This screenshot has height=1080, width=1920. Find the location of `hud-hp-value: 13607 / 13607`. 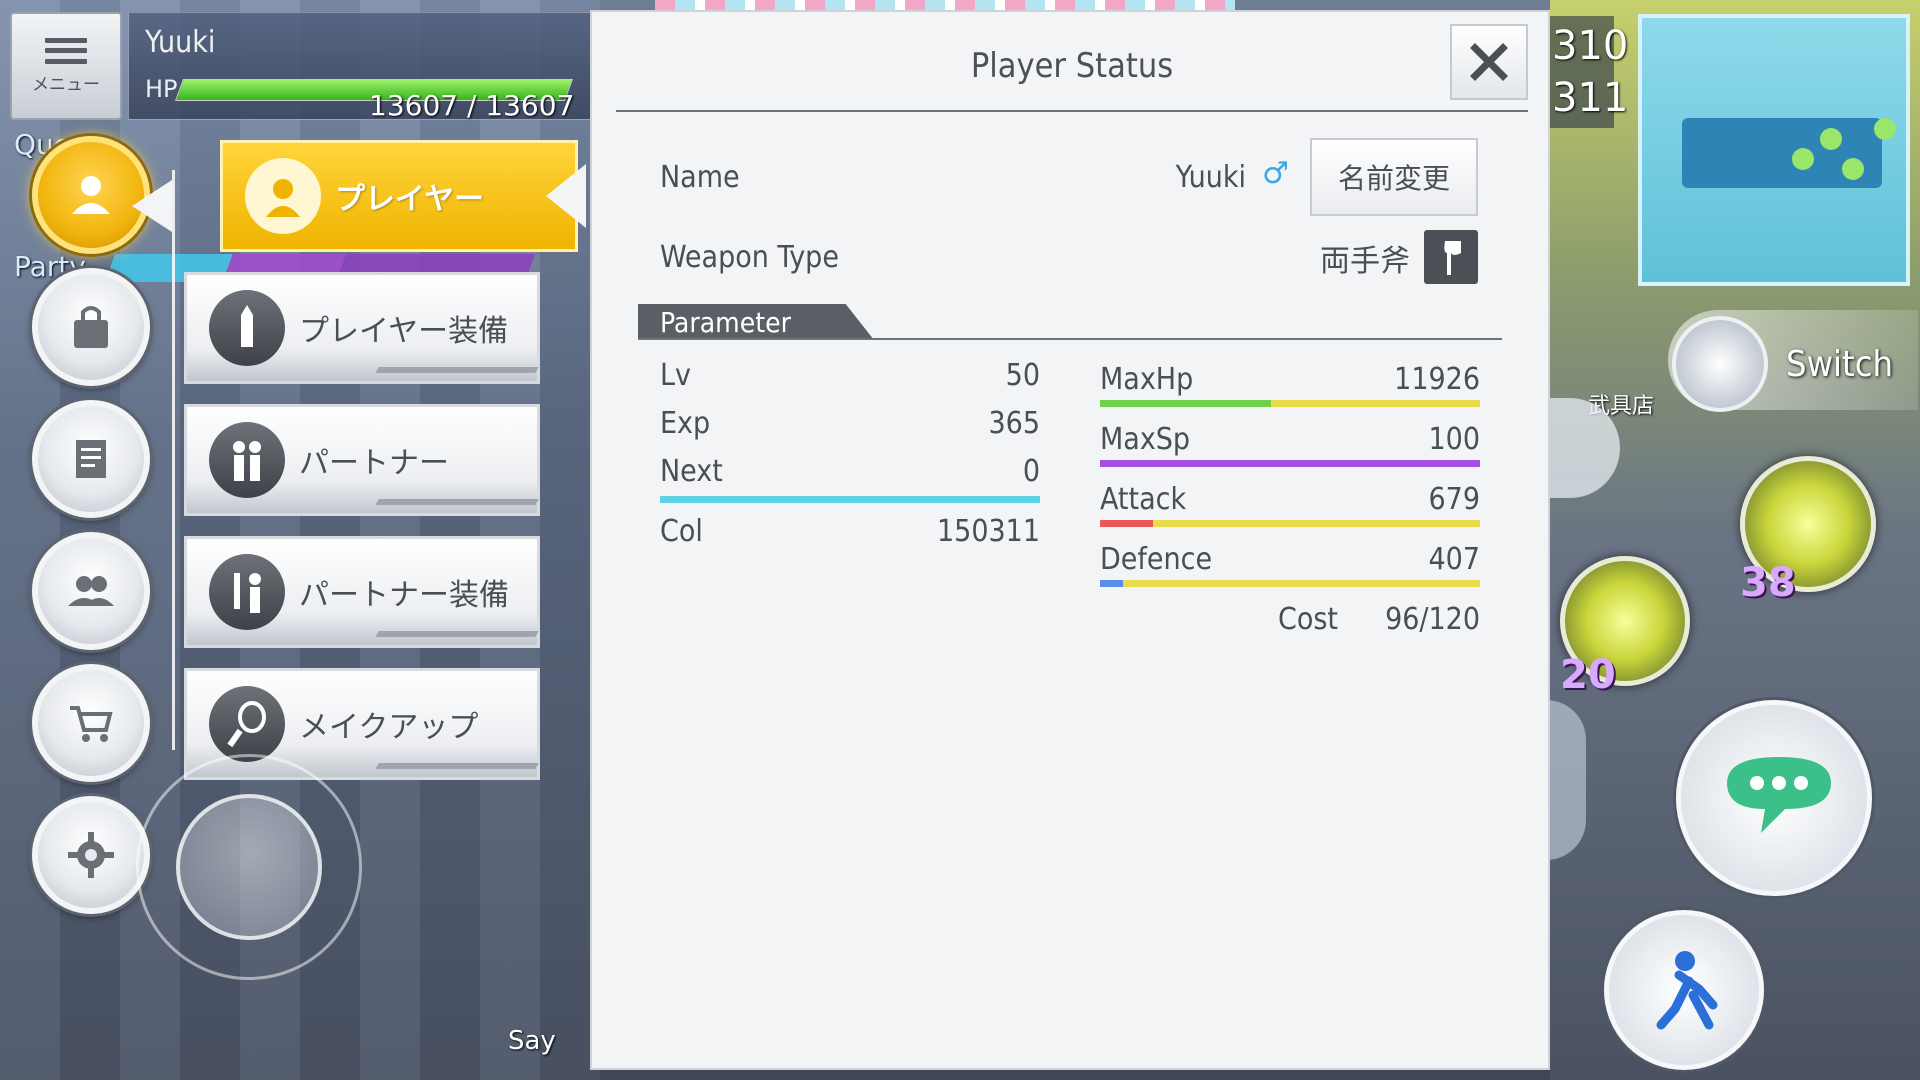

hud-hp-value: 13607 / 13607 is located at coordinates (472, 105).